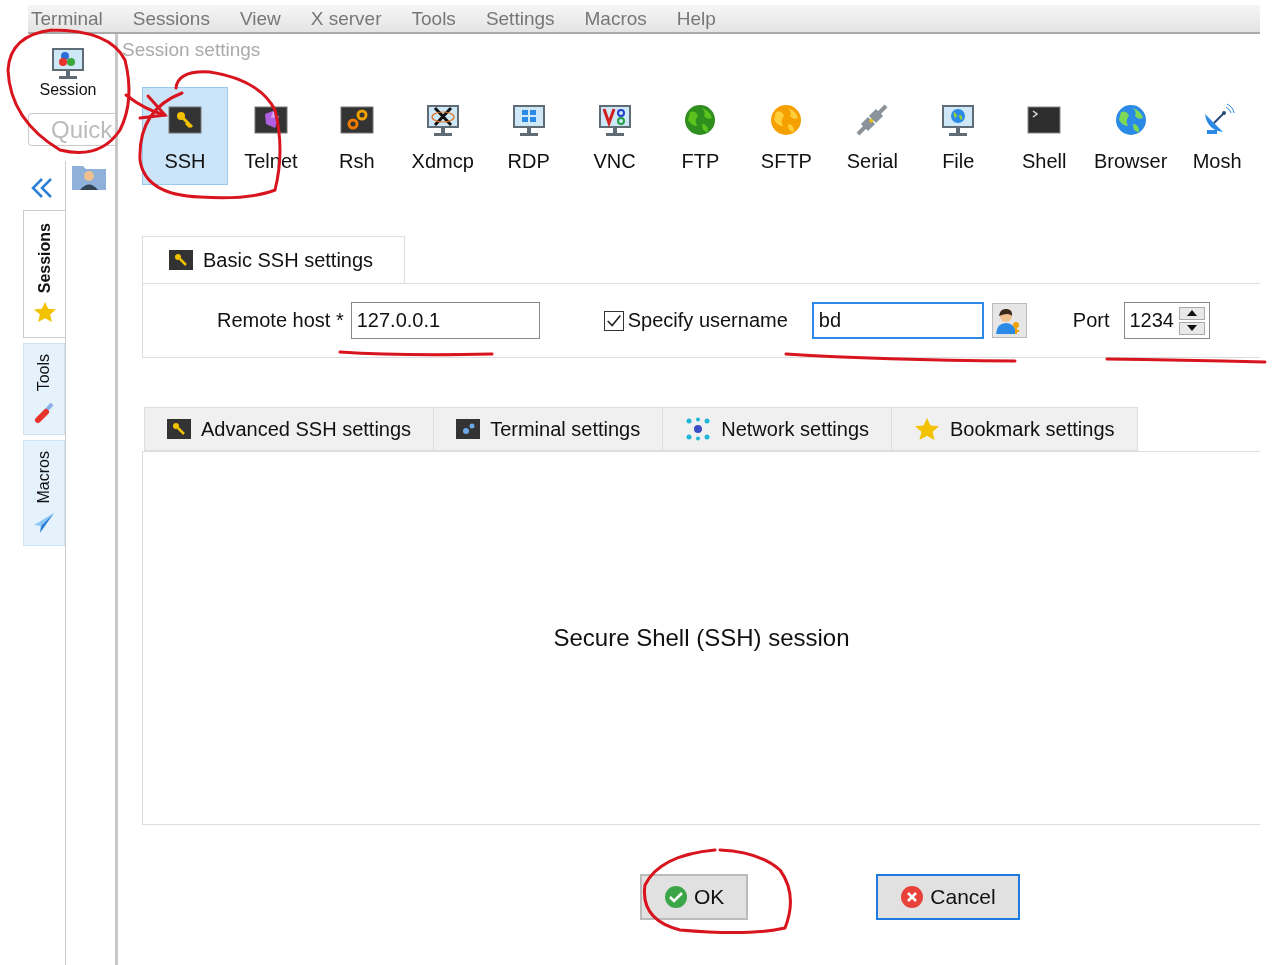 The height and width of the screenshot is (965, 1272). Describe the element at coordinates (67, 18) in the screenshot. I see `menu-item: Terminal` at that location.